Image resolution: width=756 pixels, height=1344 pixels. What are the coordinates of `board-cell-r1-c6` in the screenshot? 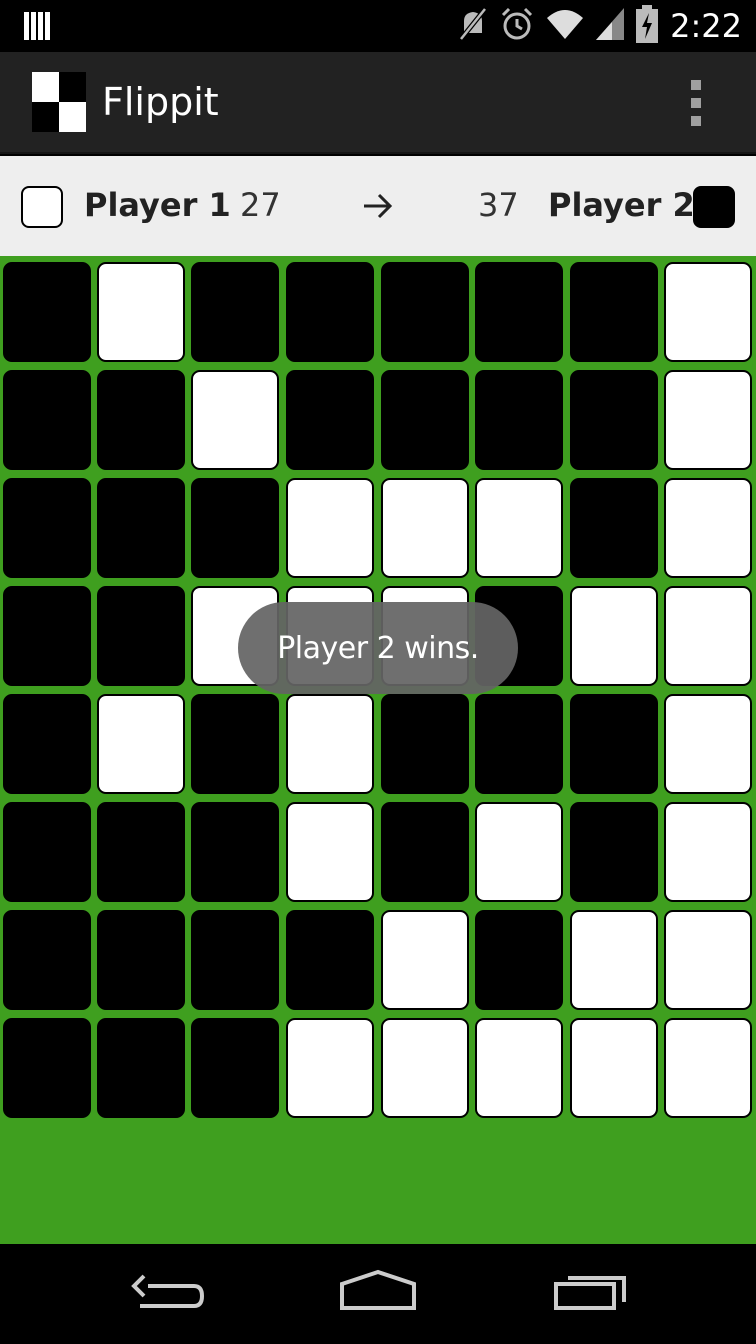 It's located at (519, 312).